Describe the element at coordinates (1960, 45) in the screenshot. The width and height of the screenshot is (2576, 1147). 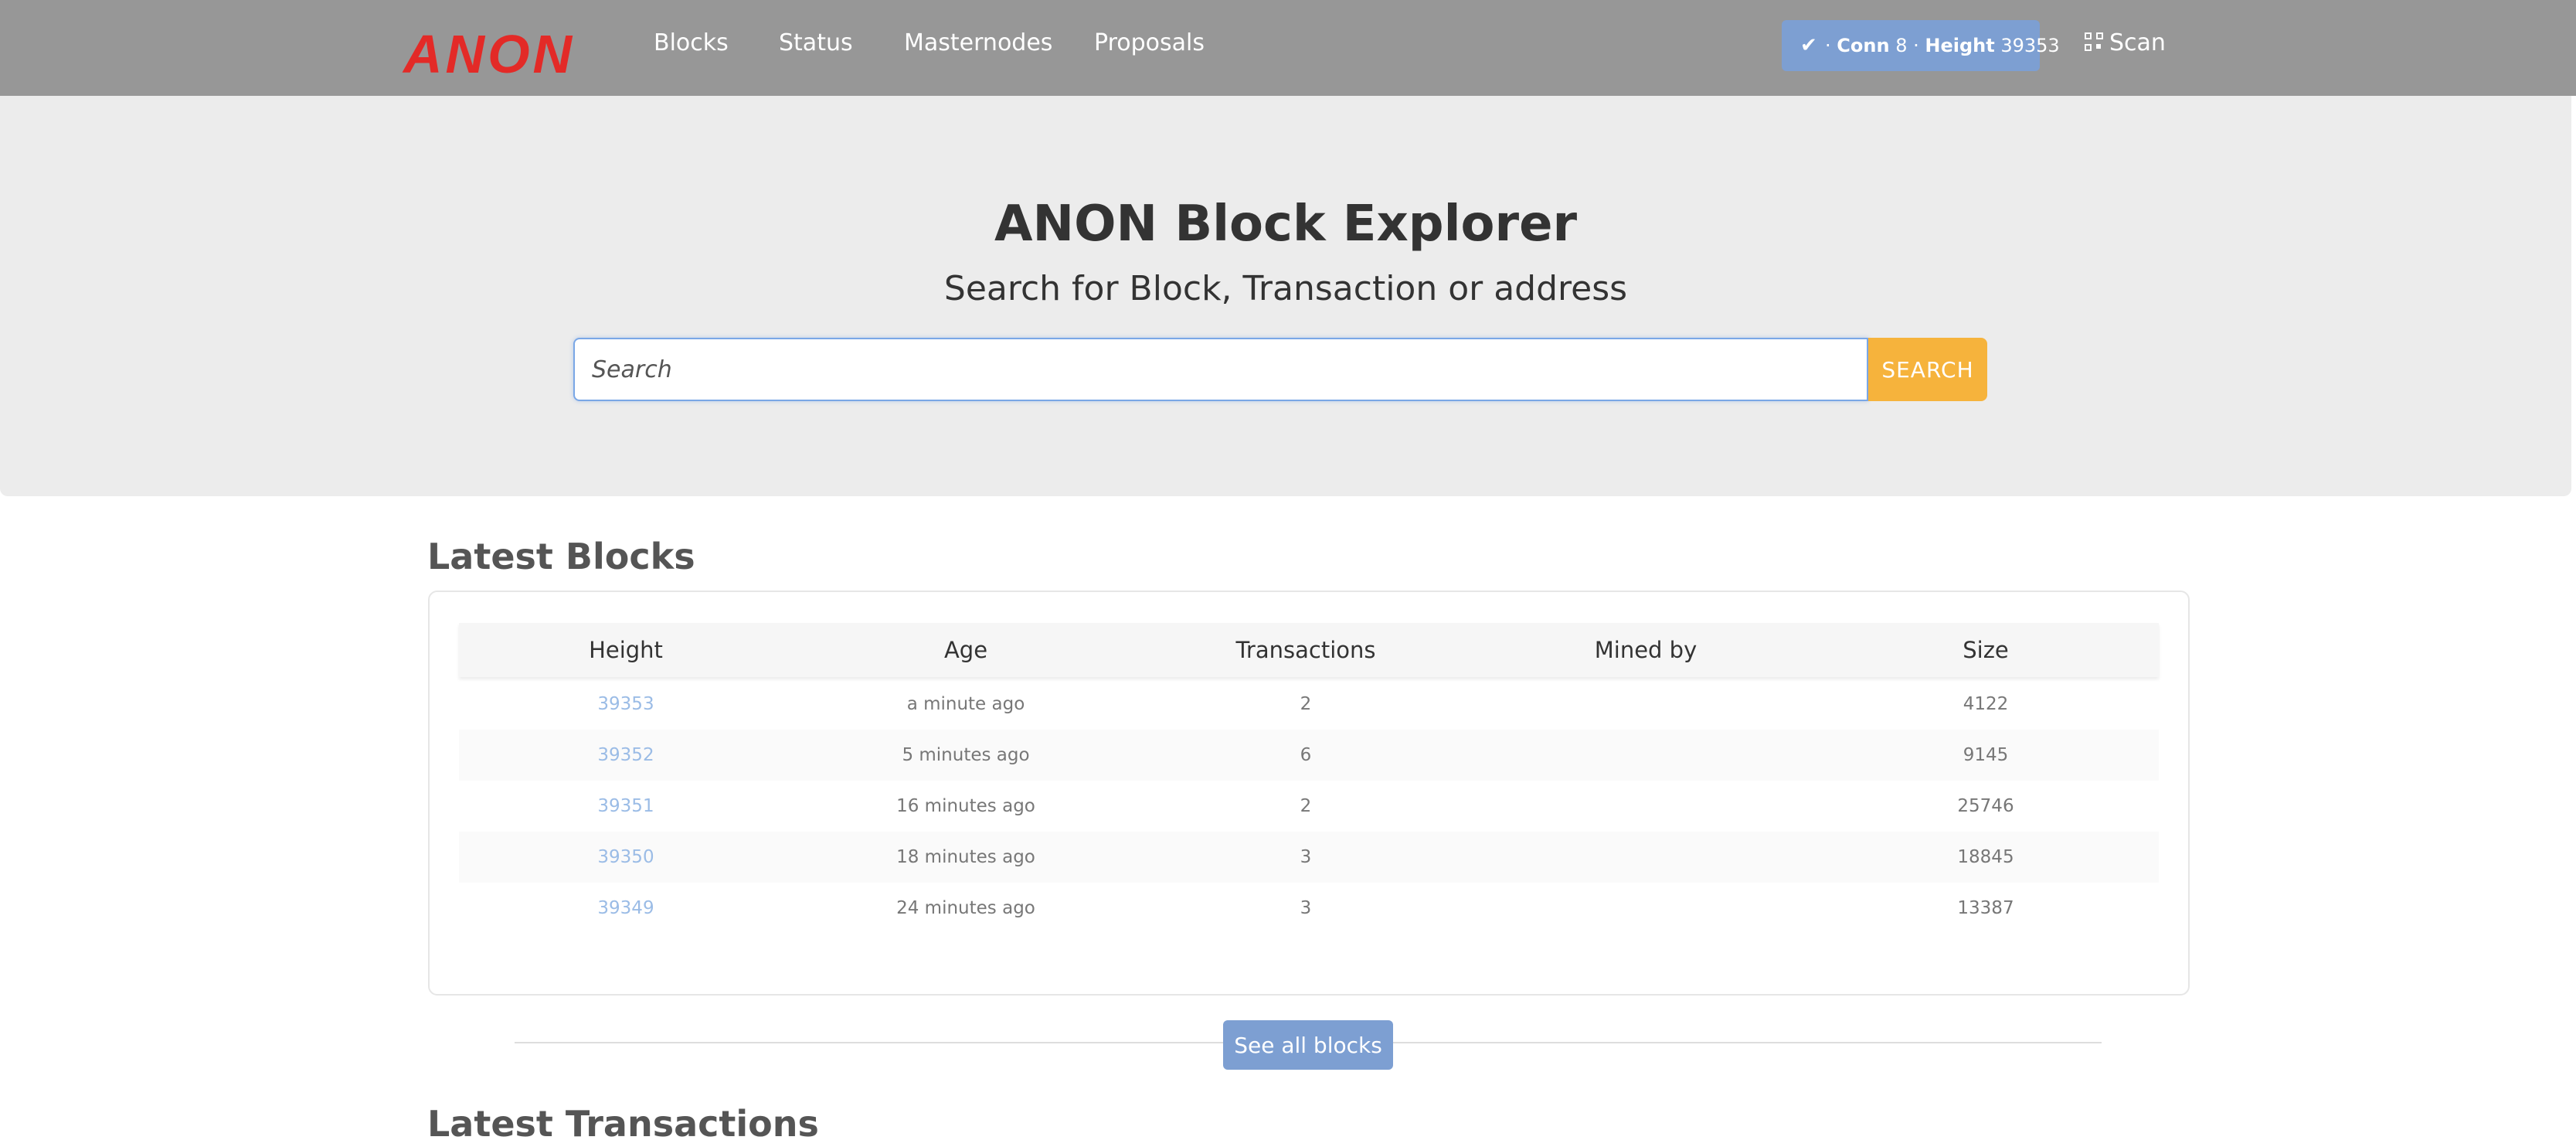
I see `height-label: Height` at that location.